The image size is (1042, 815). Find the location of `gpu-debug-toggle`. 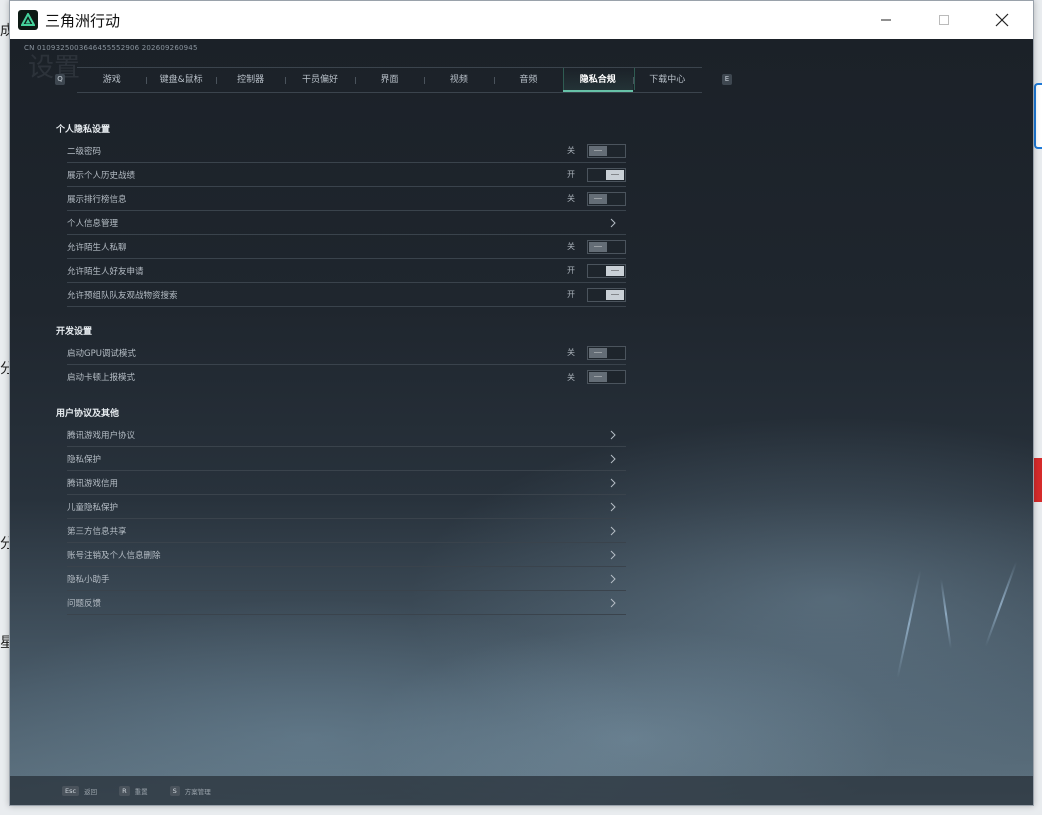

gpu-debug-toggle is located at coordinates (606, 352).